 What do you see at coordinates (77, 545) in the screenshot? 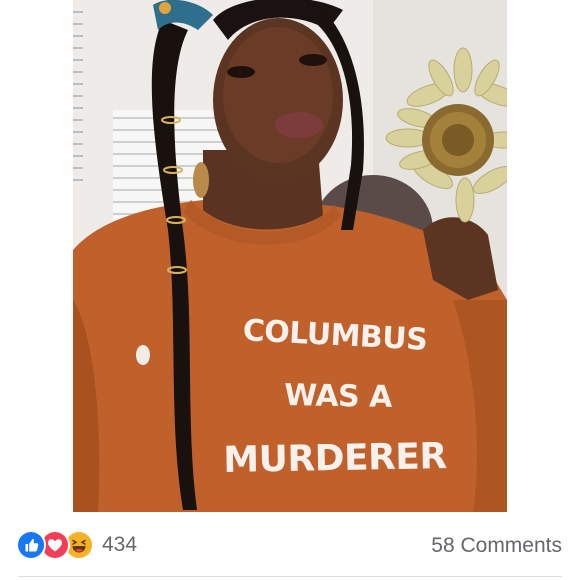
I see `reactions-summary: 434` at bounding box center [77, 545].